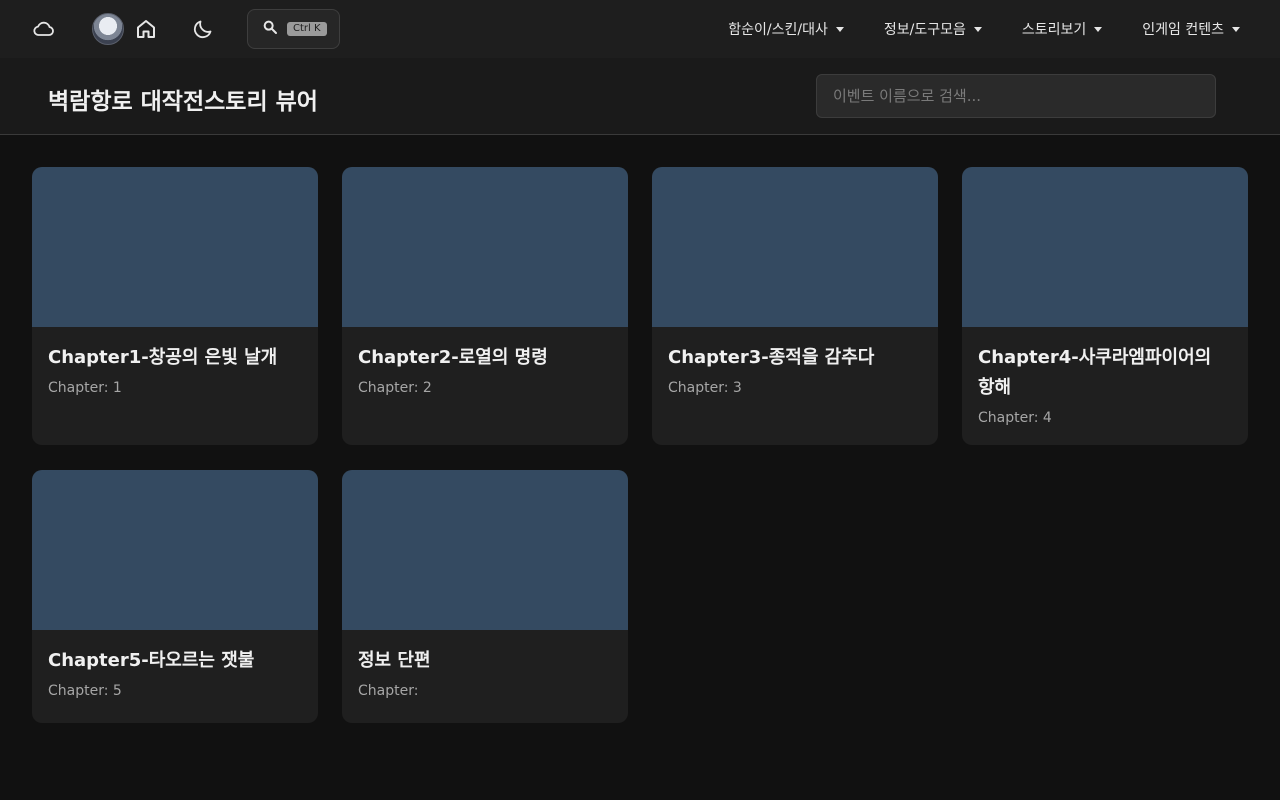 This screenshot has height=800, width=1280. What do you see at coordinates (984, 29) in the screenshot?
I see `nav-menu: 함순이/스킨/대사 정보/도구모음 스토리보기 인게임 컨텐츠` at bounding box center [984, 29].